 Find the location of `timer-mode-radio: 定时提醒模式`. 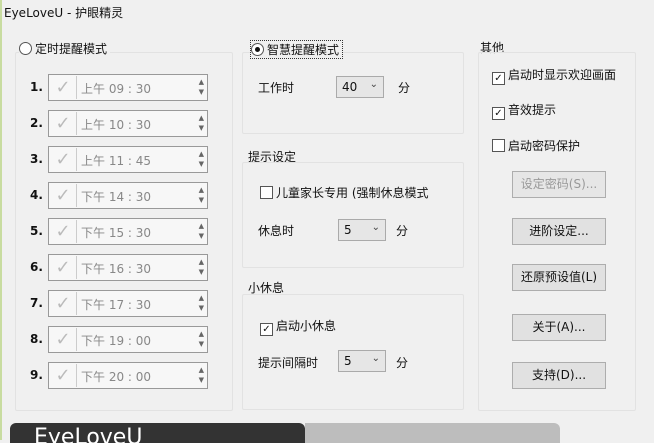

timer-mode-radio: 定时提醒模式 is located at coordinates (65, 48).